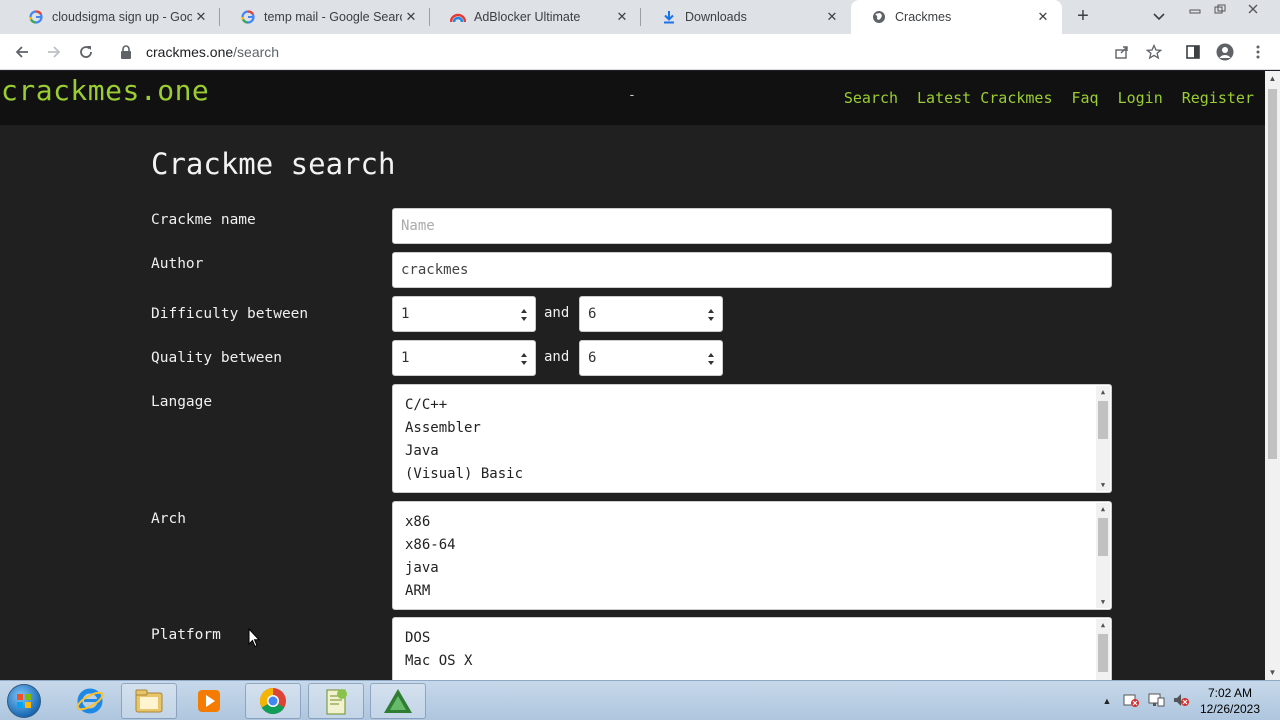 Image resolution: width=1280 pixels, height=720 pixels. What do you see at coordinates (127, 52) in the screenshot?
I see `lock-icon` at bounding box center [127, 52].